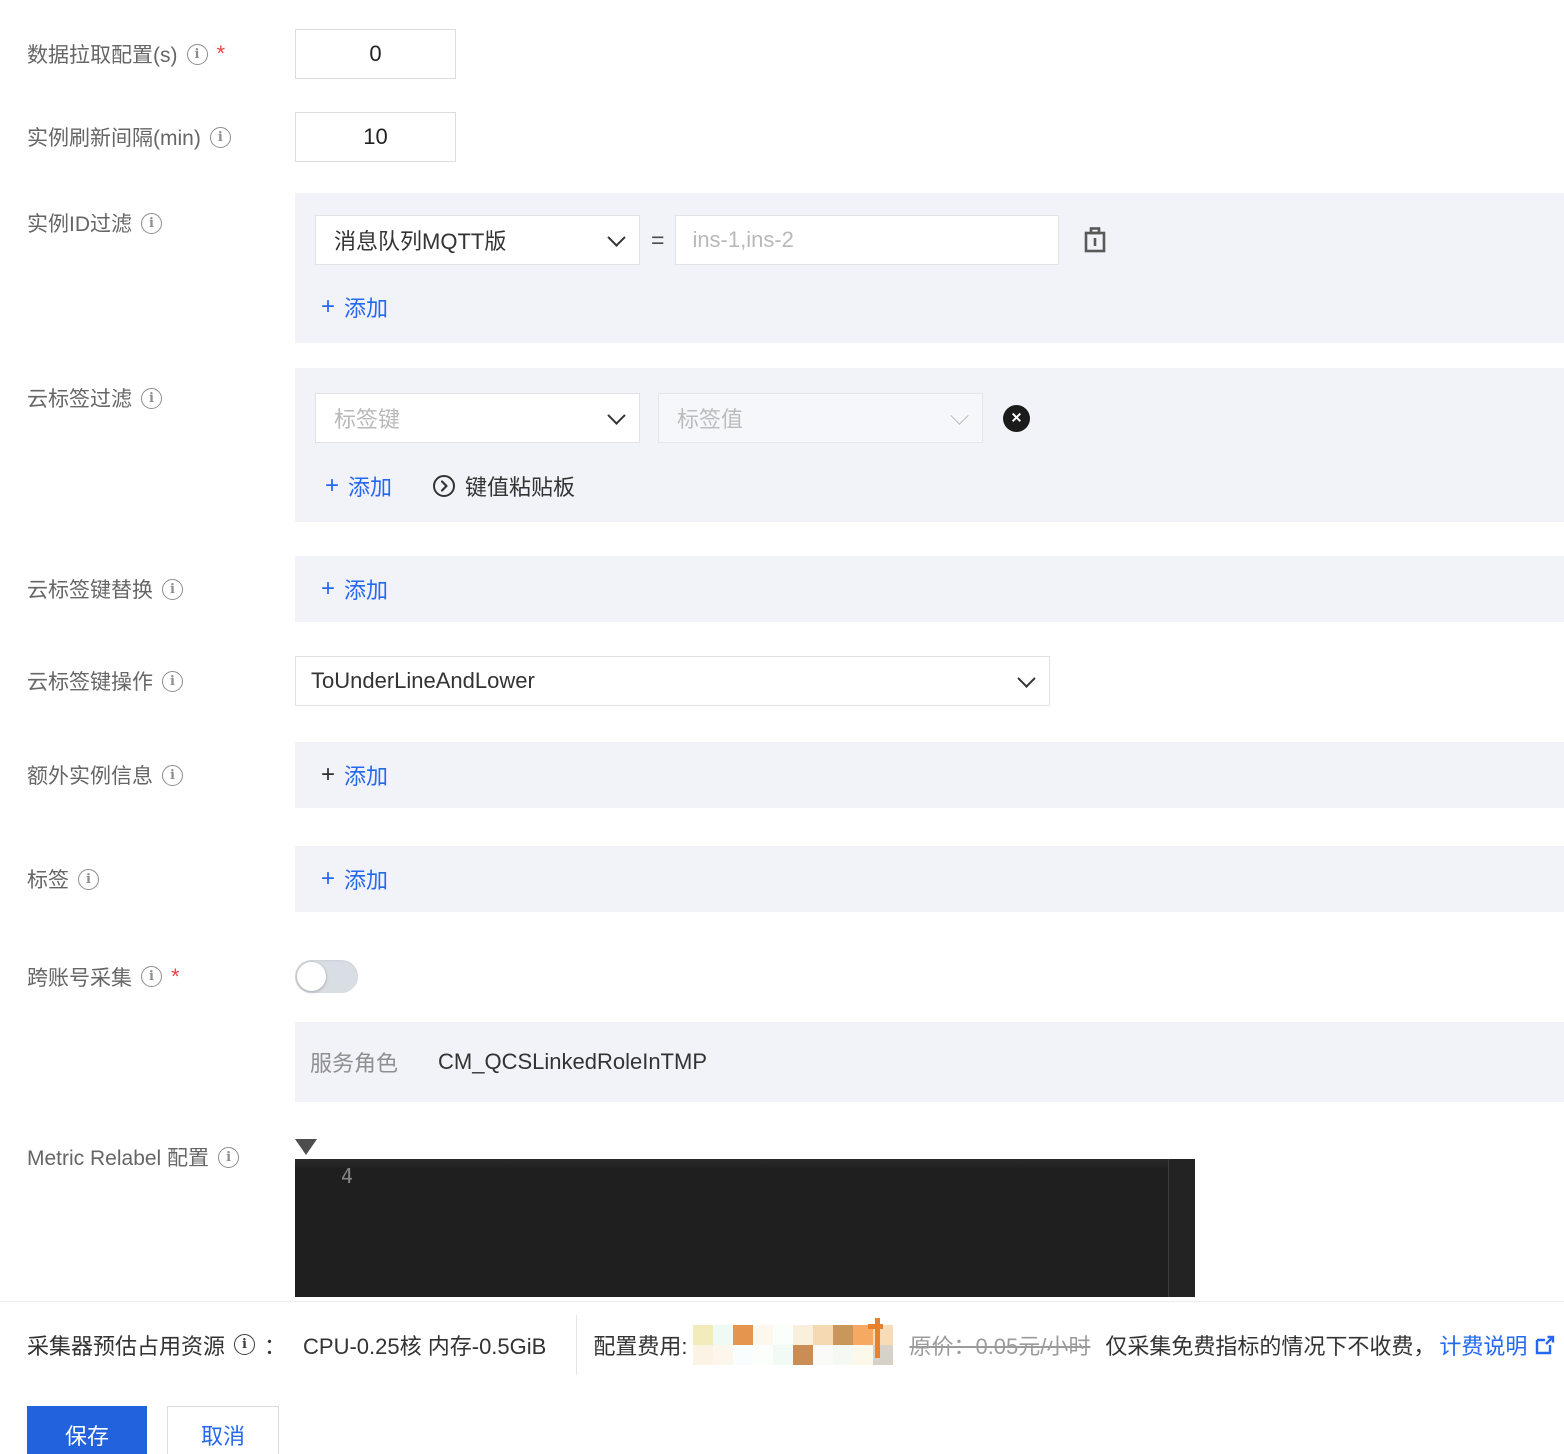 This screenshot has height=1454, width=1564. Describe the element at coordinates (782, 1430) in the screenshot. I see `action-buttons: 保存 取消` at that location.